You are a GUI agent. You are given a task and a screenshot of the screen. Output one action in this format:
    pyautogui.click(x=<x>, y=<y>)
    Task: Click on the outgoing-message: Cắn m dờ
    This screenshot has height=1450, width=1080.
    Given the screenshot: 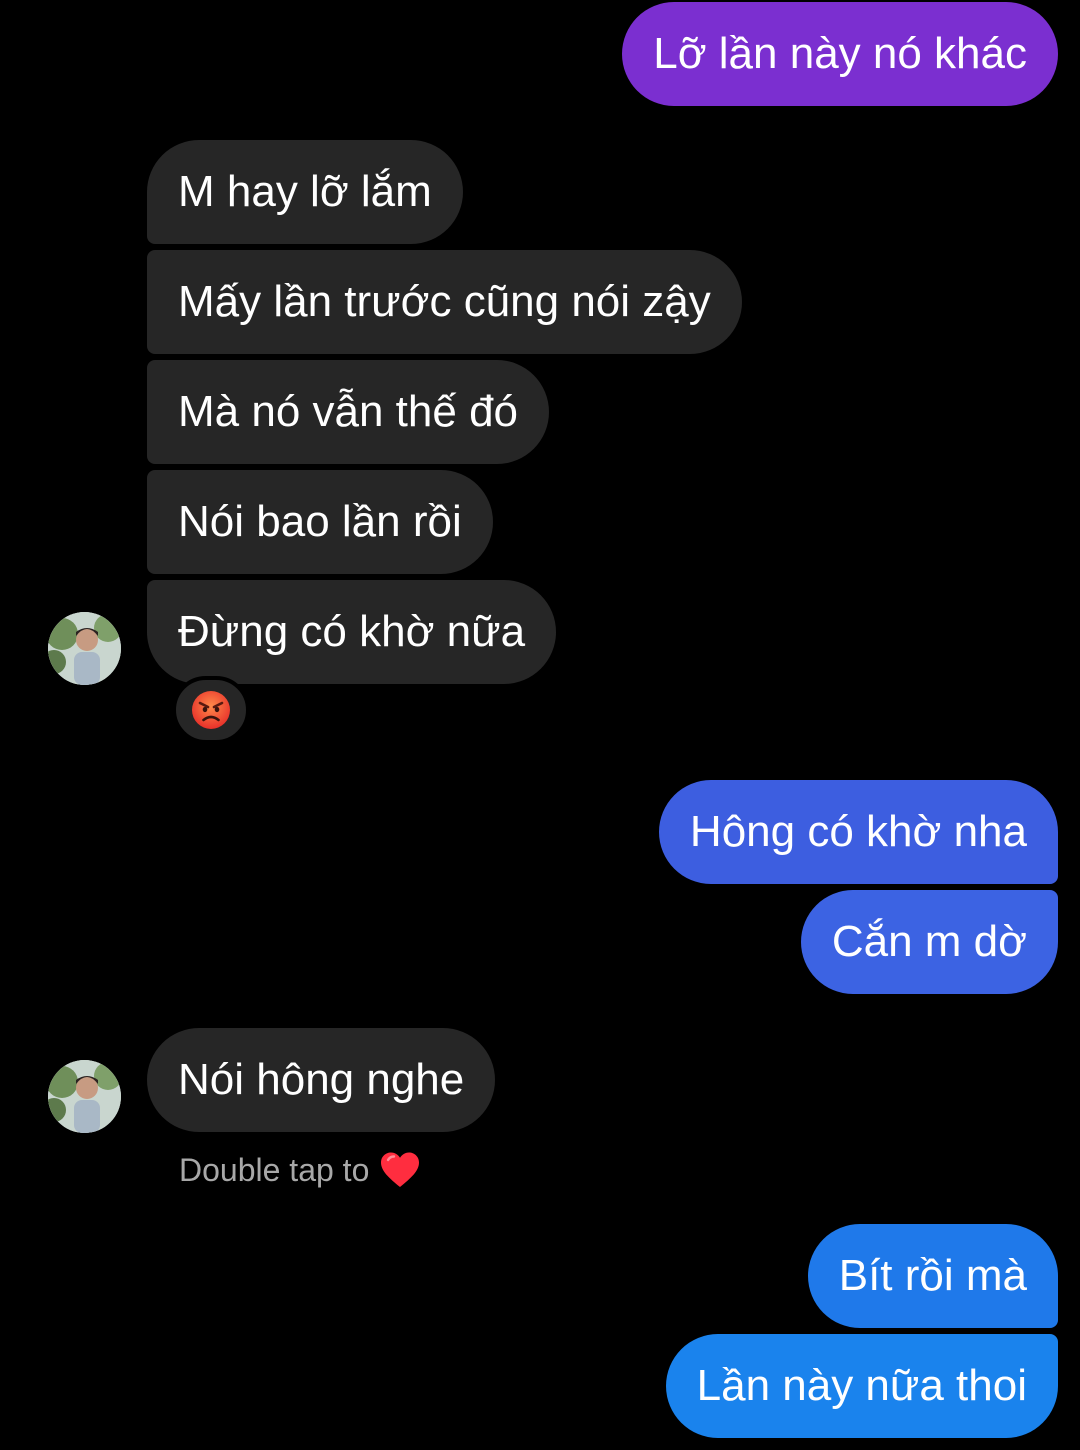 What is the action you would take?
    pyautogui.click(x=929, y=942)
    